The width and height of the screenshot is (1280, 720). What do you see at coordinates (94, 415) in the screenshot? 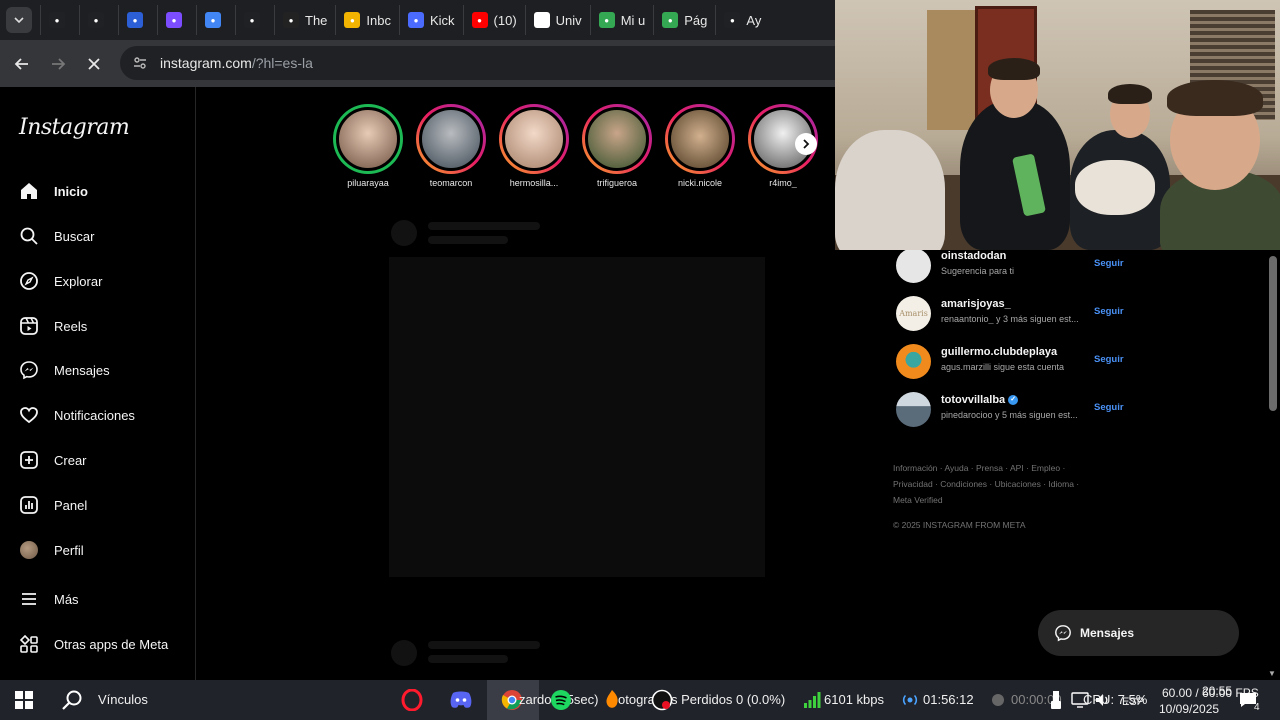
I see `nav-label: Notificaciones` at bounding box center [94, 415].